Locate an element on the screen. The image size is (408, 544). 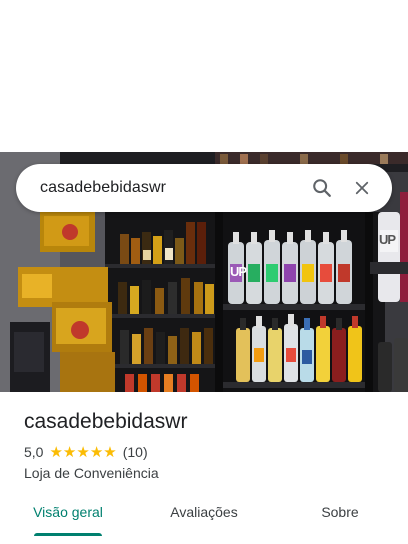
place-category: Loja de Conveniência is located at coordinates (91, 473).